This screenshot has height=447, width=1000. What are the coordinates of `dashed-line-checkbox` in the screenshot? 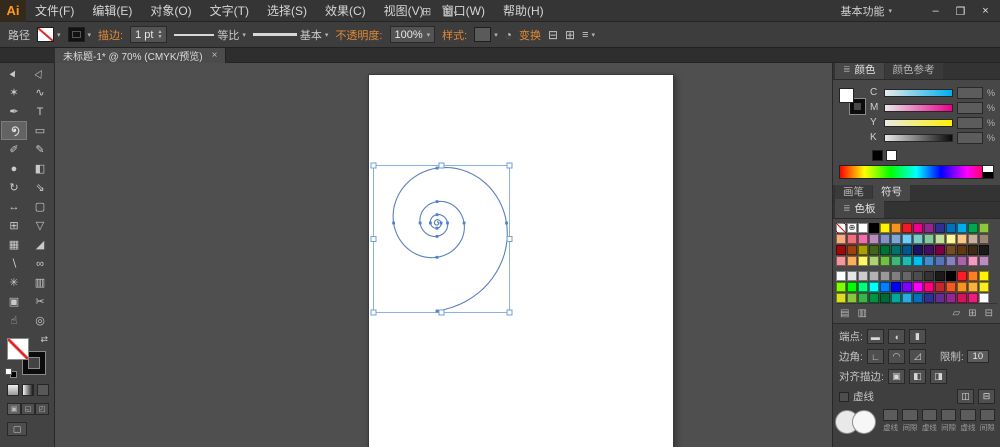 It's located at (844, 396).